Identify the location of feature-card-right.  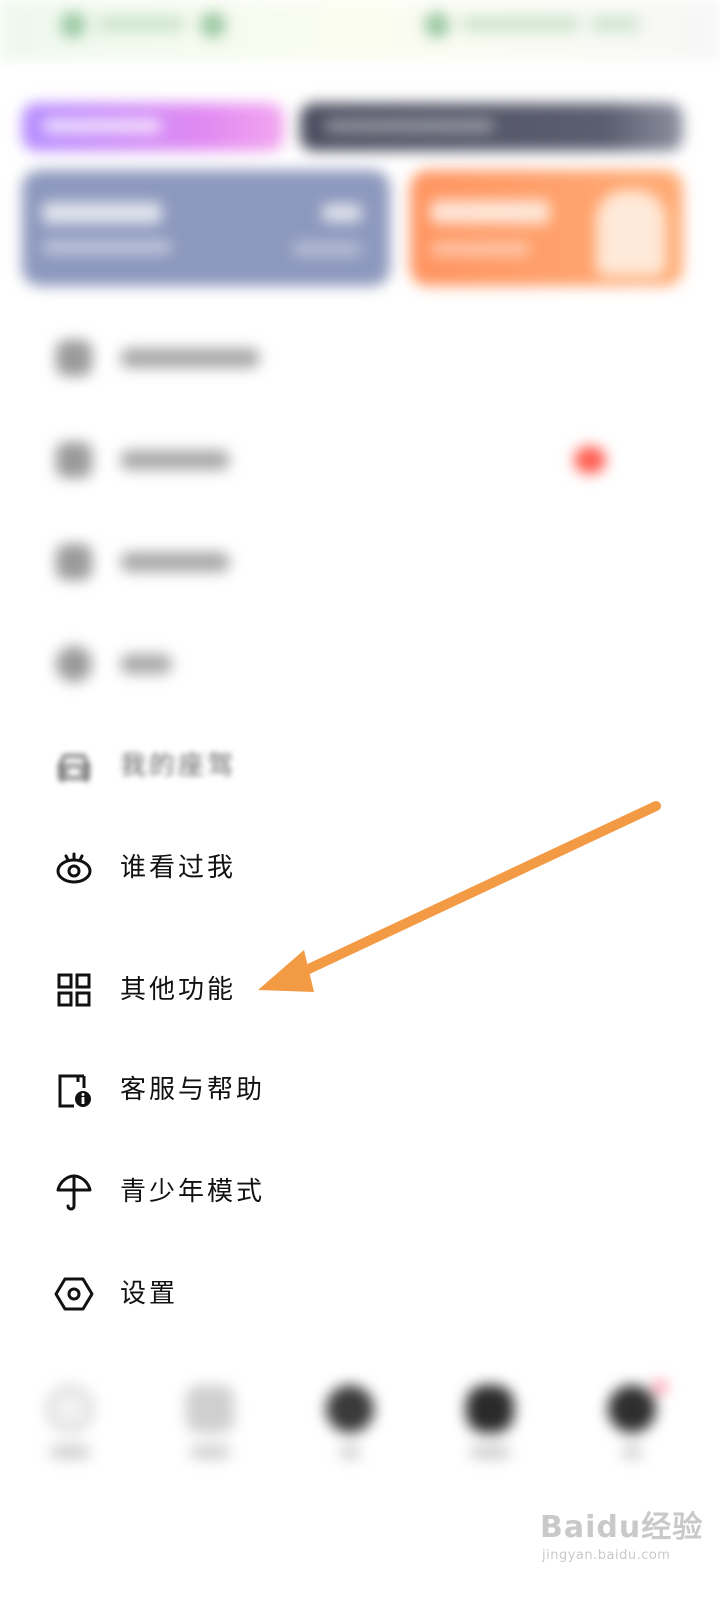
(546, 228).